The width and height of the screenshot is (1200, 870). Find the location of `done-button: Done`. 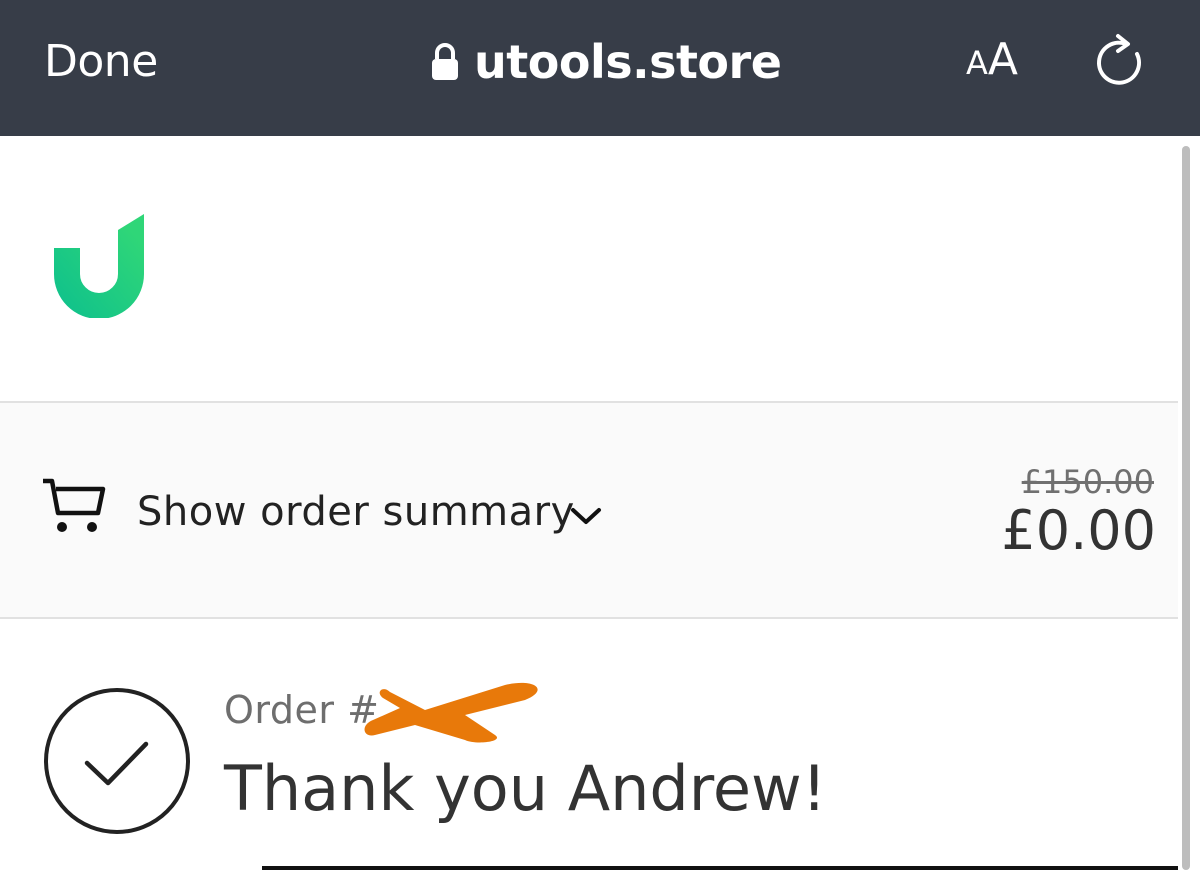

done-button: Done is located at coordinates (101, 61).